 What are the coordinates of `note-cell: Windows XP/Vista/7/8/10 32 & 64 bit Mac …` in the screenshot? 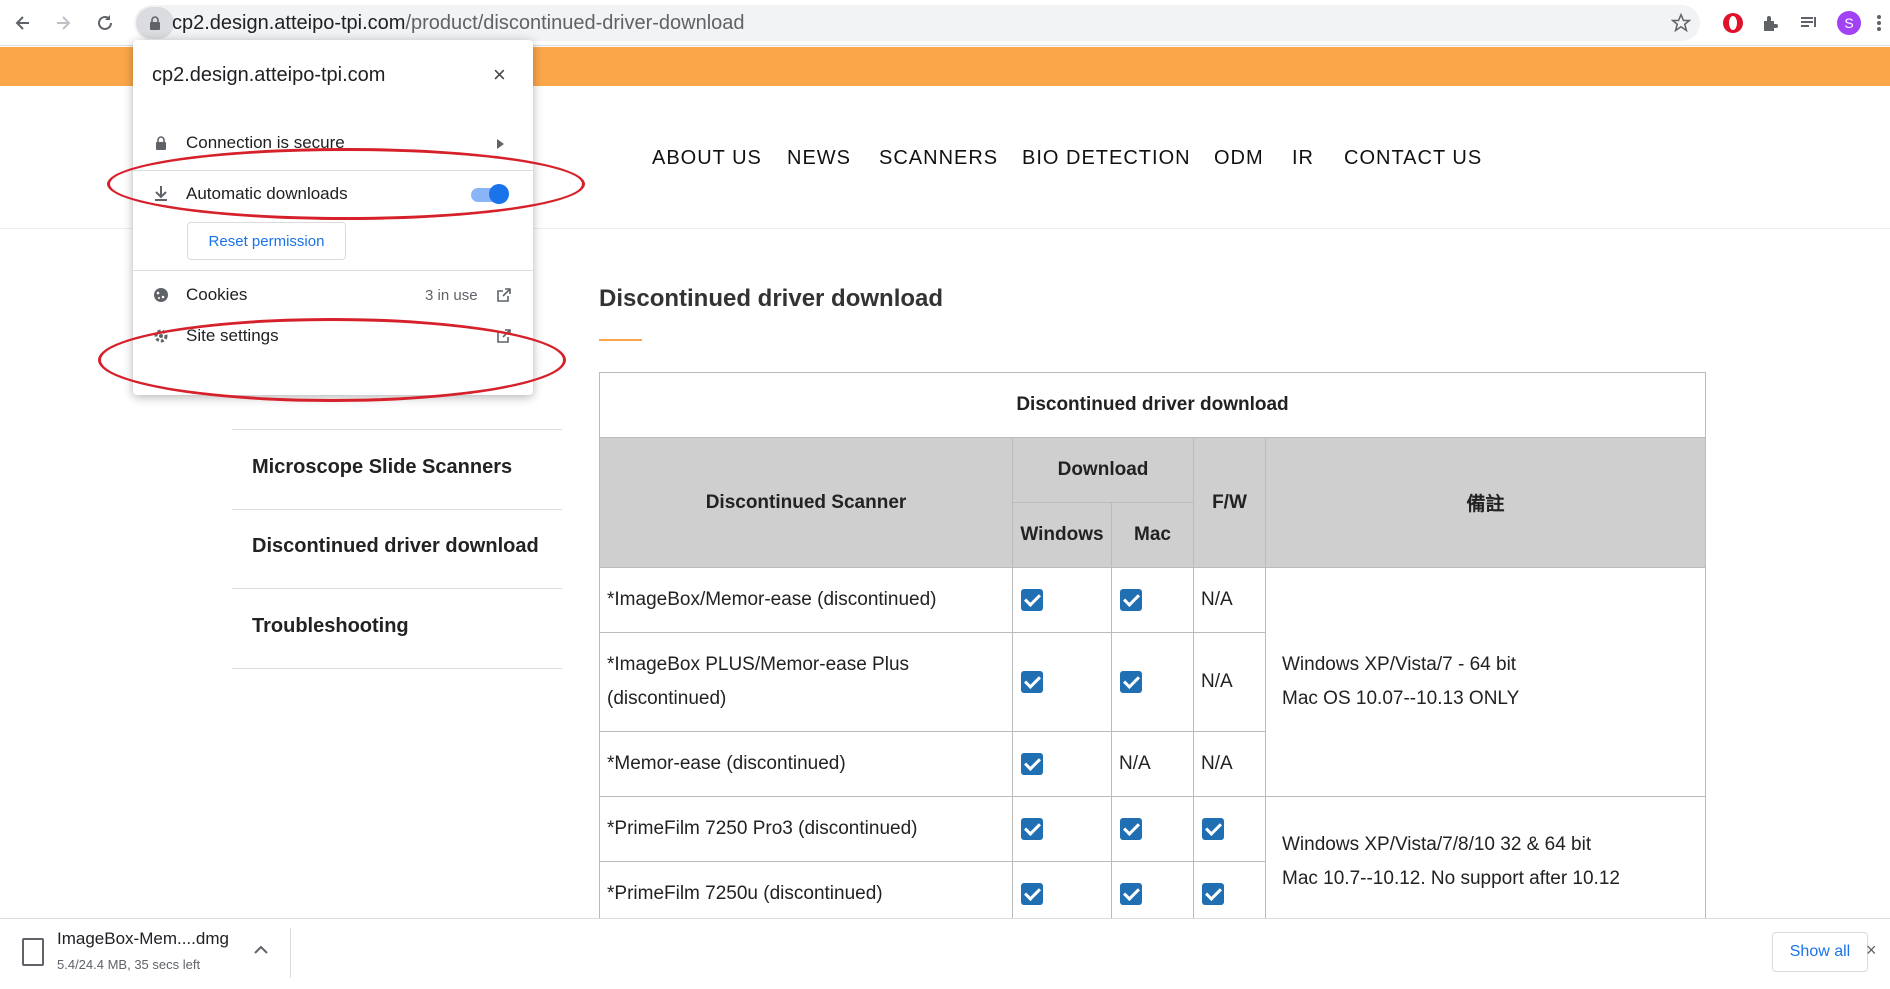 It's located at (1485, 861).